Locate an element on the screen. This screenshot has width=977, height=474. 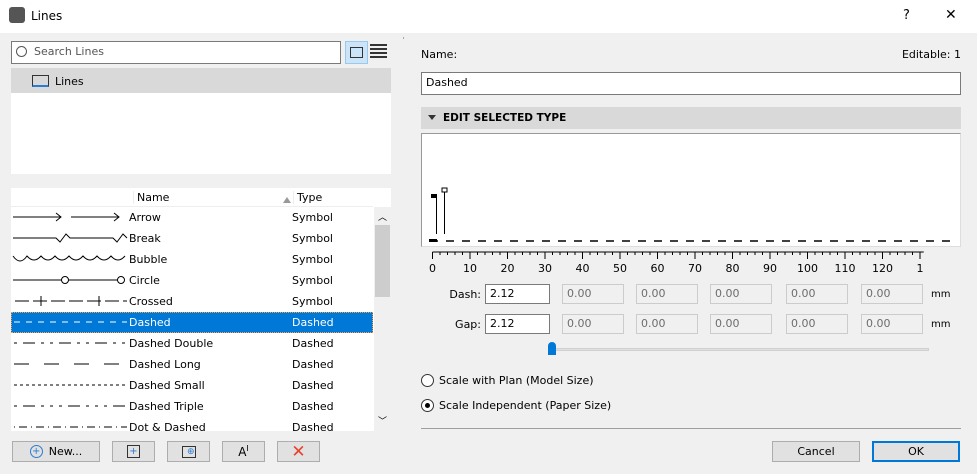
duplicate-button: + is located at coordinates (133, 451).